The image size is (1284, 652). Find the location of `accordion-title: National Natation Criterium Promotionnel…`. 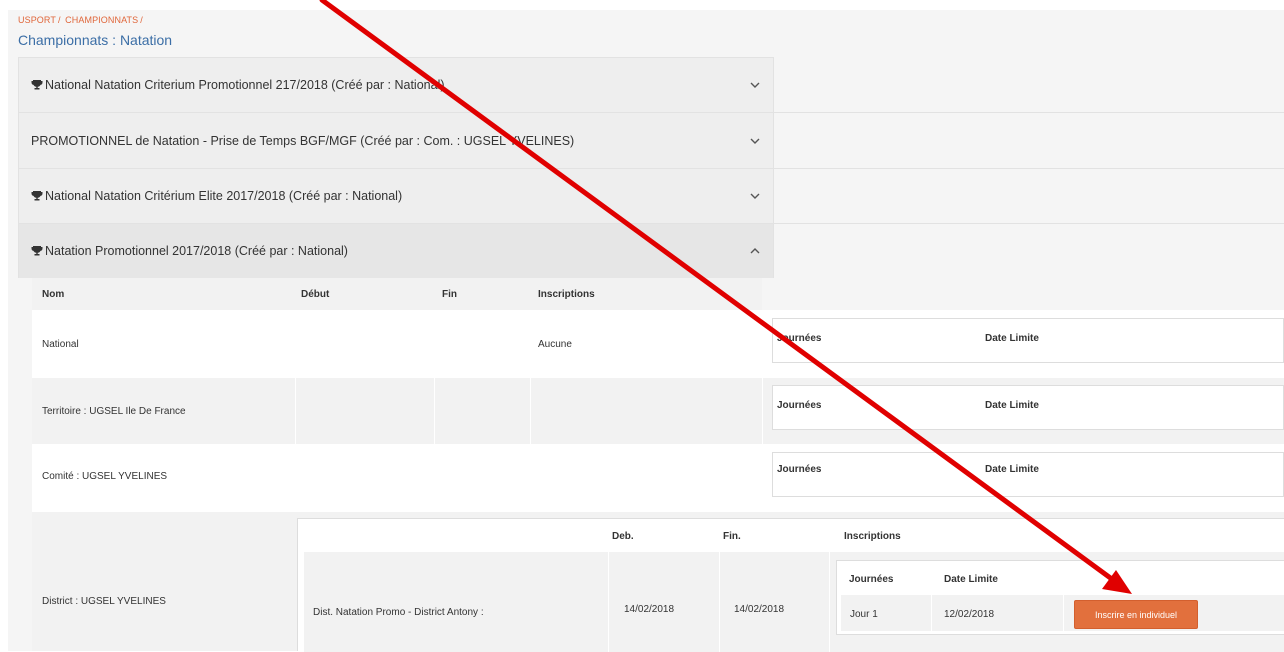

accordion-title: National Natation Criterium Promotionnel… is located at coordinates (238, 85).